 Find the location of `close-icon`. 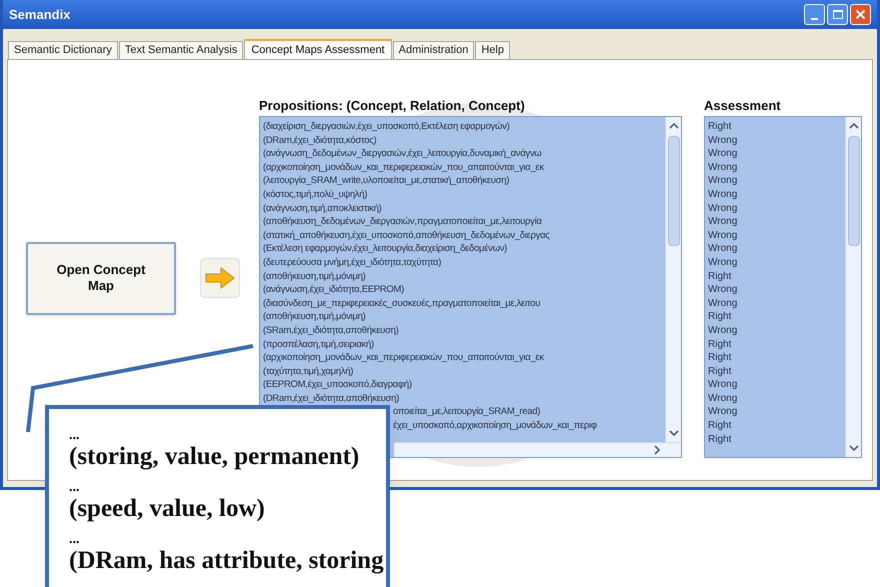

close-icon is located at coordinates (860, 14).